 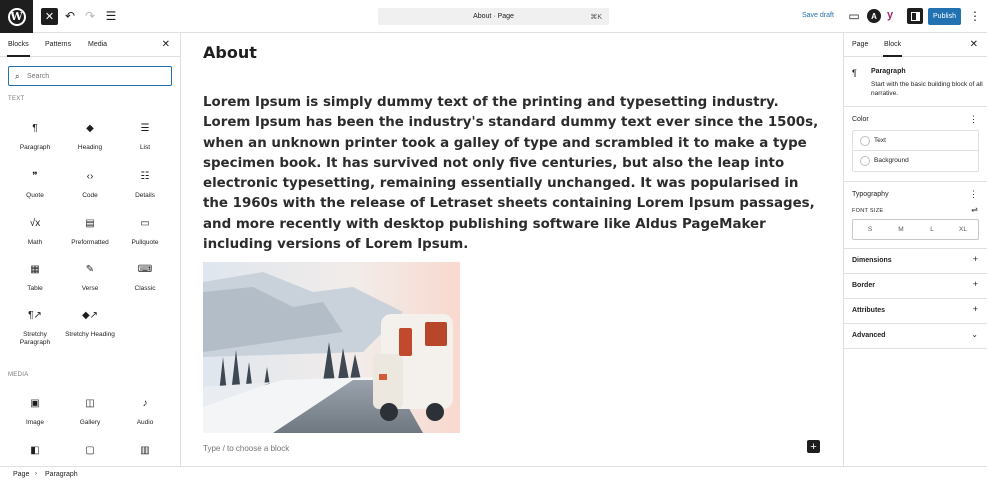 I want to click on block-label: Code, so click(x=90, y=195).